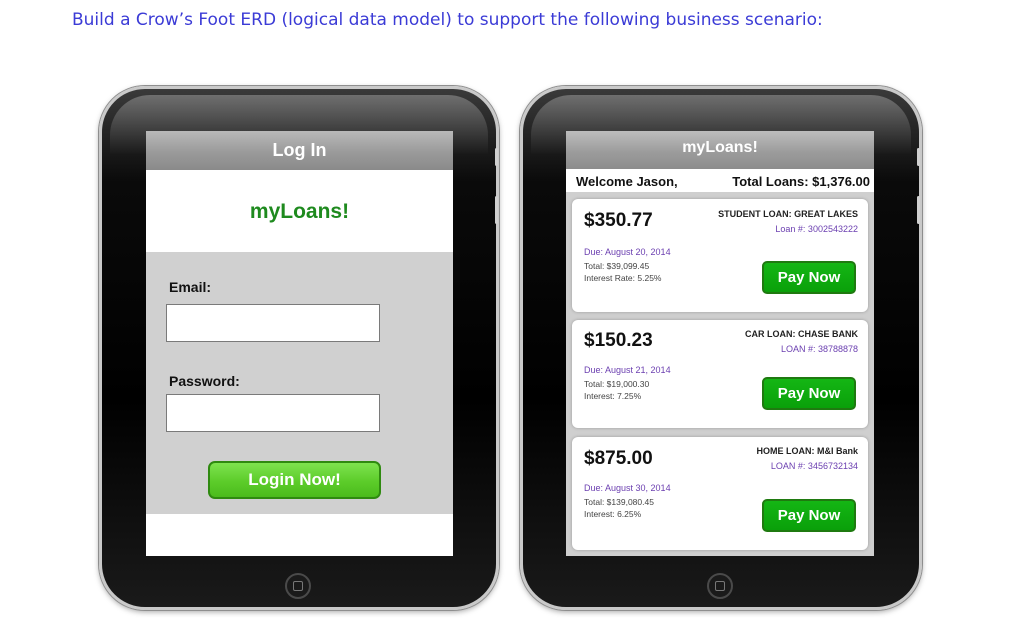  What do you see at coordinates (617, 384) in the screenshot?
I see `loan-total: Total: $19,000.30` at bounding box center [617, 384].